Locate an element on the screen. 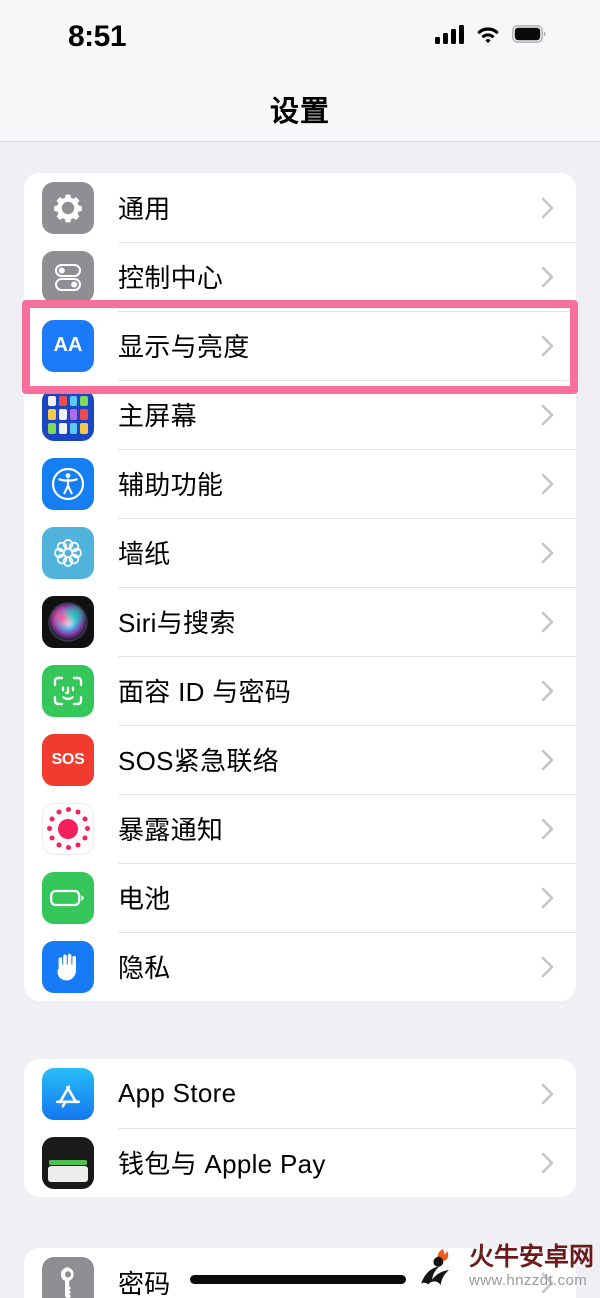  settings-row-label: 辅助功能 is located at coordinates (171, 485).